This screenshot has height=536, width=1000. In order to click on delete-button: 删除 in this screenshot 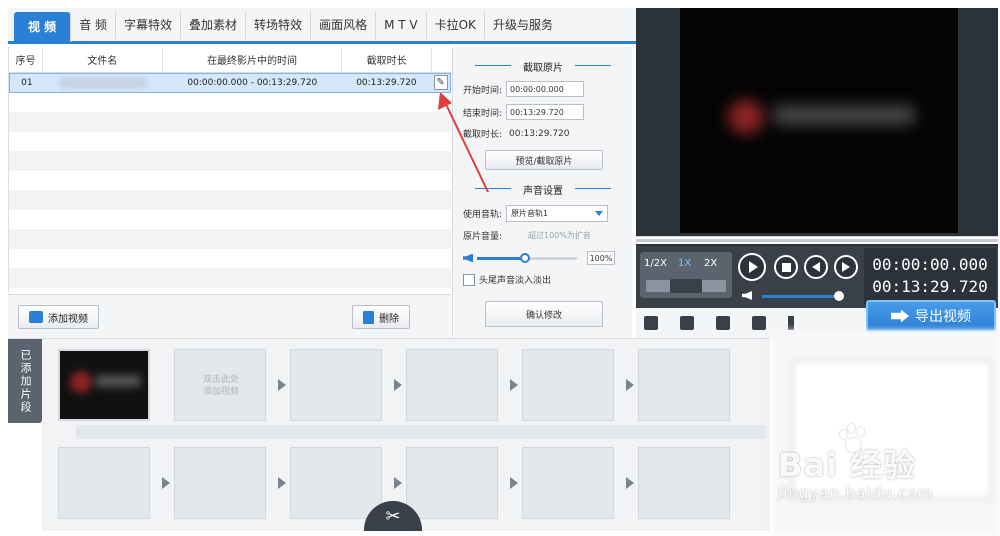, I will do `click(381, 317)`.